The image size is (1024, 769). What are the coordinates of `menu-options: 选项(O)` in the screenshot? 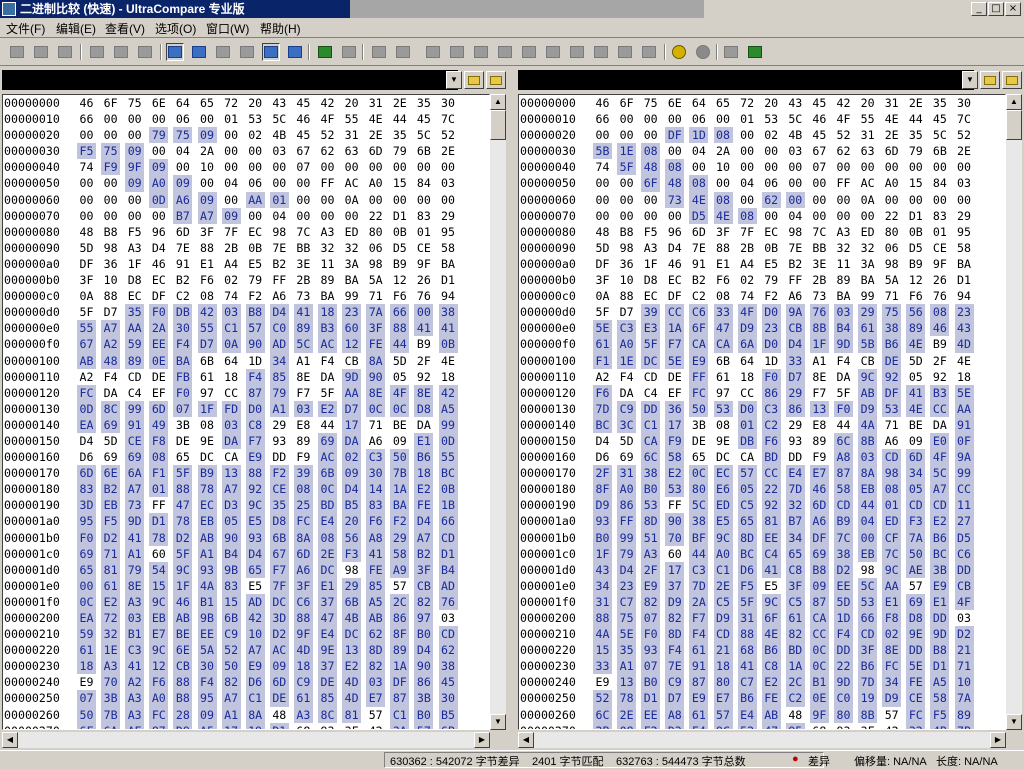 It's located at (175, 28).